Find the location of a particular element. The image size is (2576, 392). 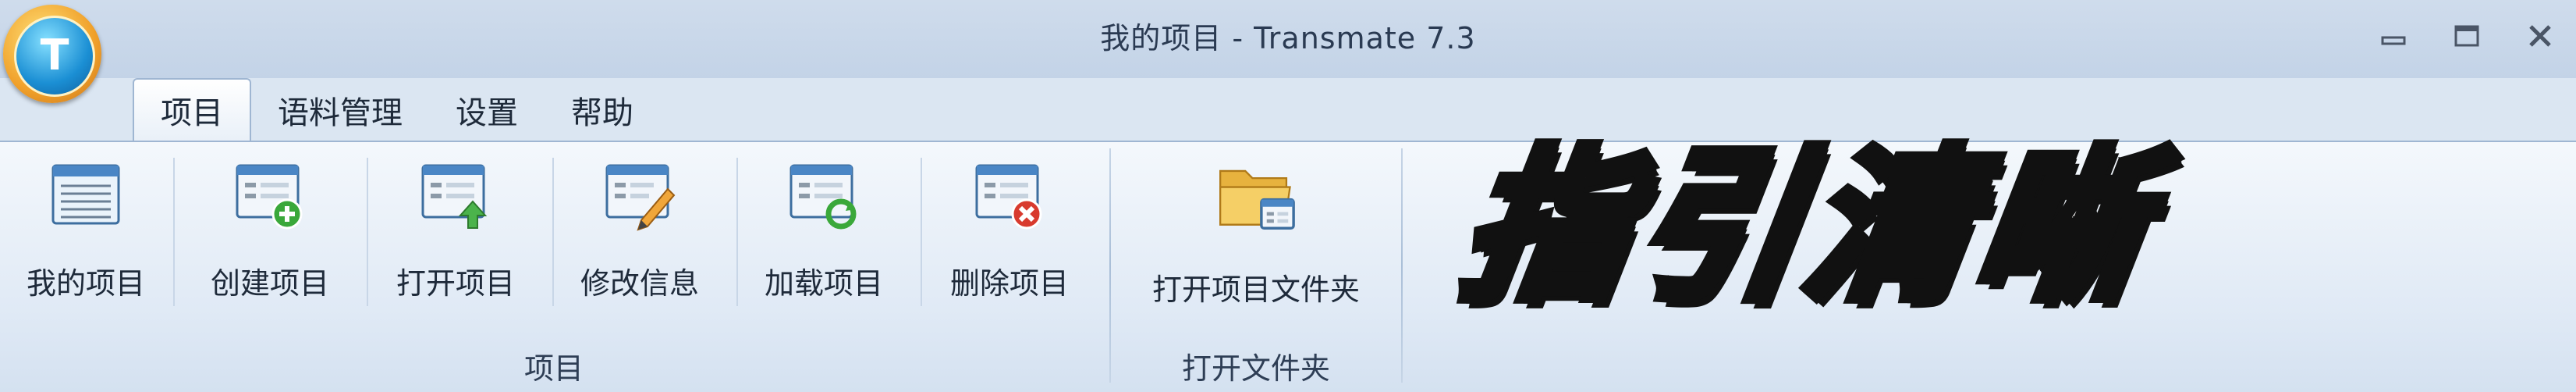

open-project-folder-button: 打开项目文件夹 is located at coordinates (1256, 236).